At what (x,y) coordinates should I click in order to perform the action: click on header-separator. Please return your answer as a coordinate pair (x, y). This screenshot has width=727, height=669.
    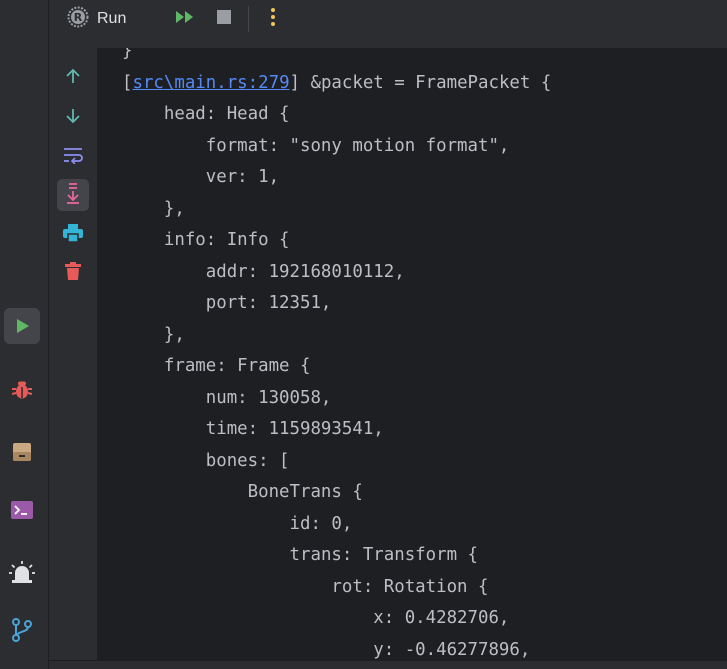
    Looking at the image, I should click on (248, 19).